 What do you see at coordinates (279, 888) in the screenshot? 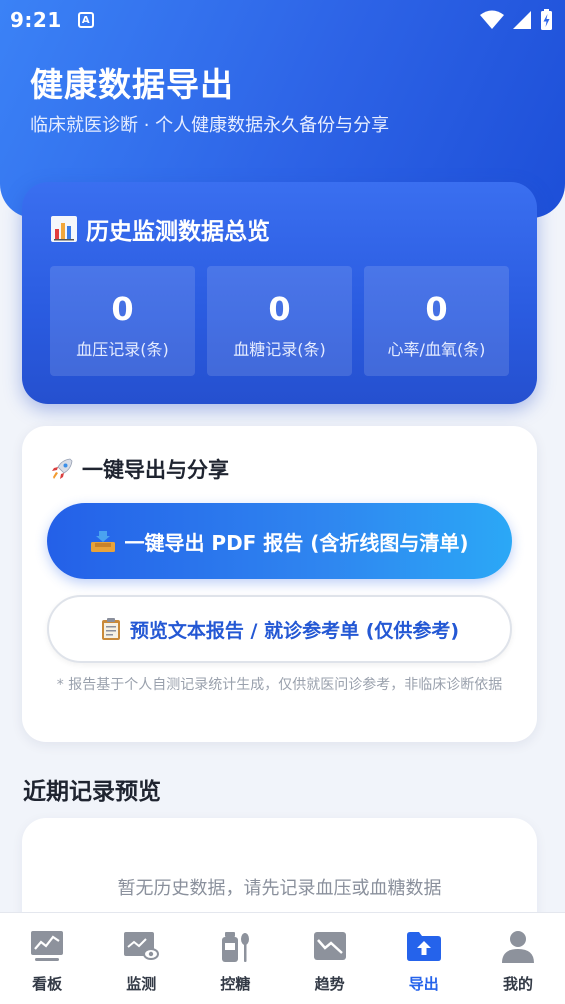
I see `empty-state-text: 暂无历史数据，请先记录血压或血糖数据` at bounding box center [279, 888].